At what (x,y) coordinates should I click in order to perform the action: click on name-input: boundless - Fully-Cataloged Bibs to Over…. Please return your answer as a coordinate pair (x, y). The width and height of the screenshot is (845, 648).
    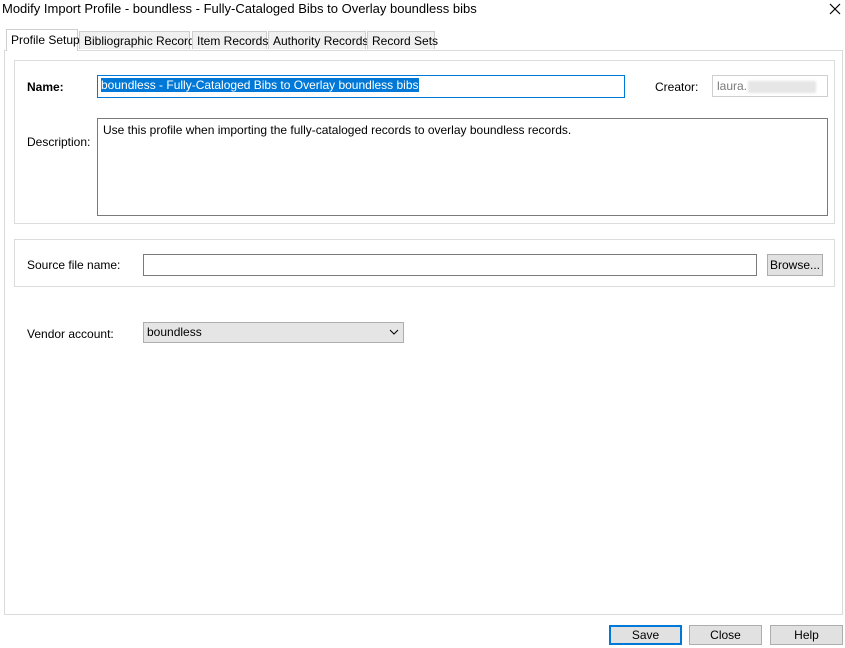
    Looking at the image, I should click on (361, 86).